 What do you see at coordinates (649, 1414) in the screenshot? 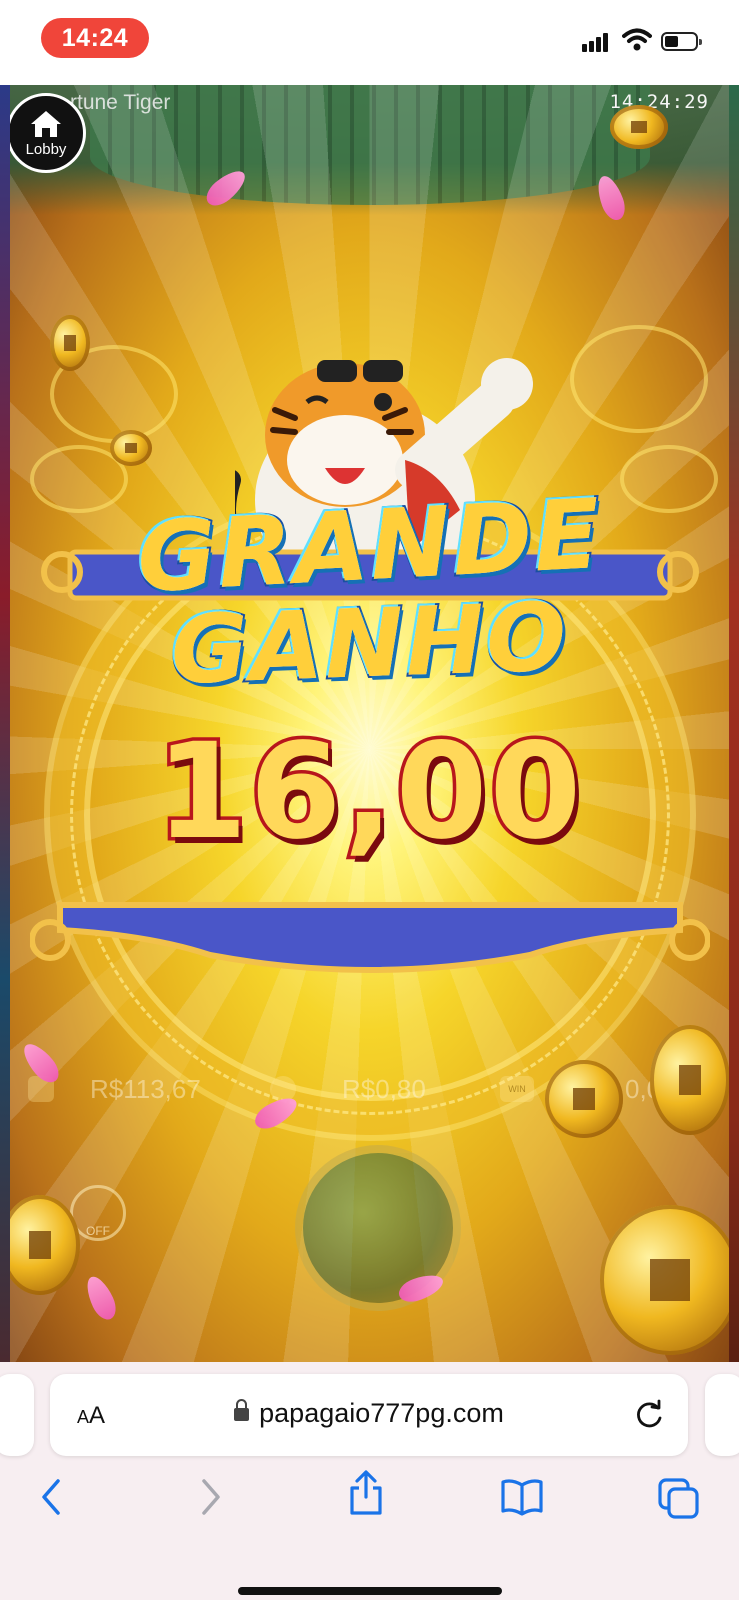
I see `reload-icon` at bounding box center [649, 1414].